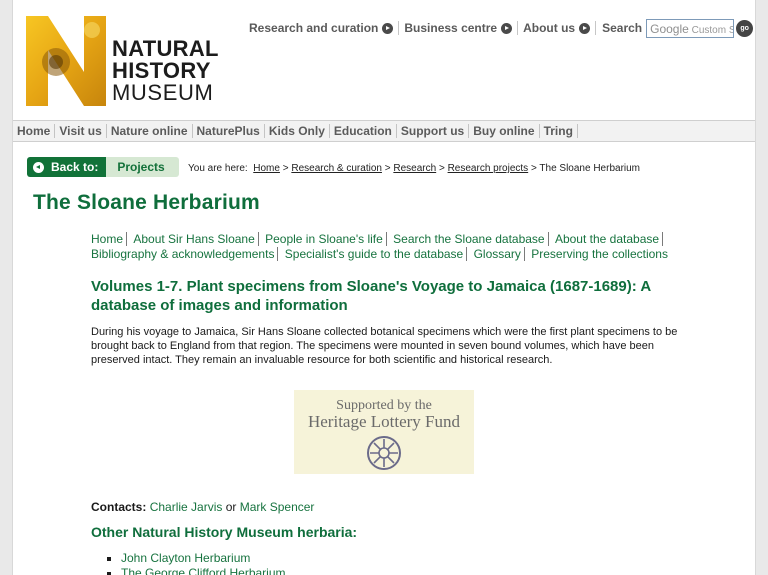 This screenshot has height=575, width=768. I want to click on other-herbaria-heading: Other Natural History Museum herbaria:, so click(224, 532).